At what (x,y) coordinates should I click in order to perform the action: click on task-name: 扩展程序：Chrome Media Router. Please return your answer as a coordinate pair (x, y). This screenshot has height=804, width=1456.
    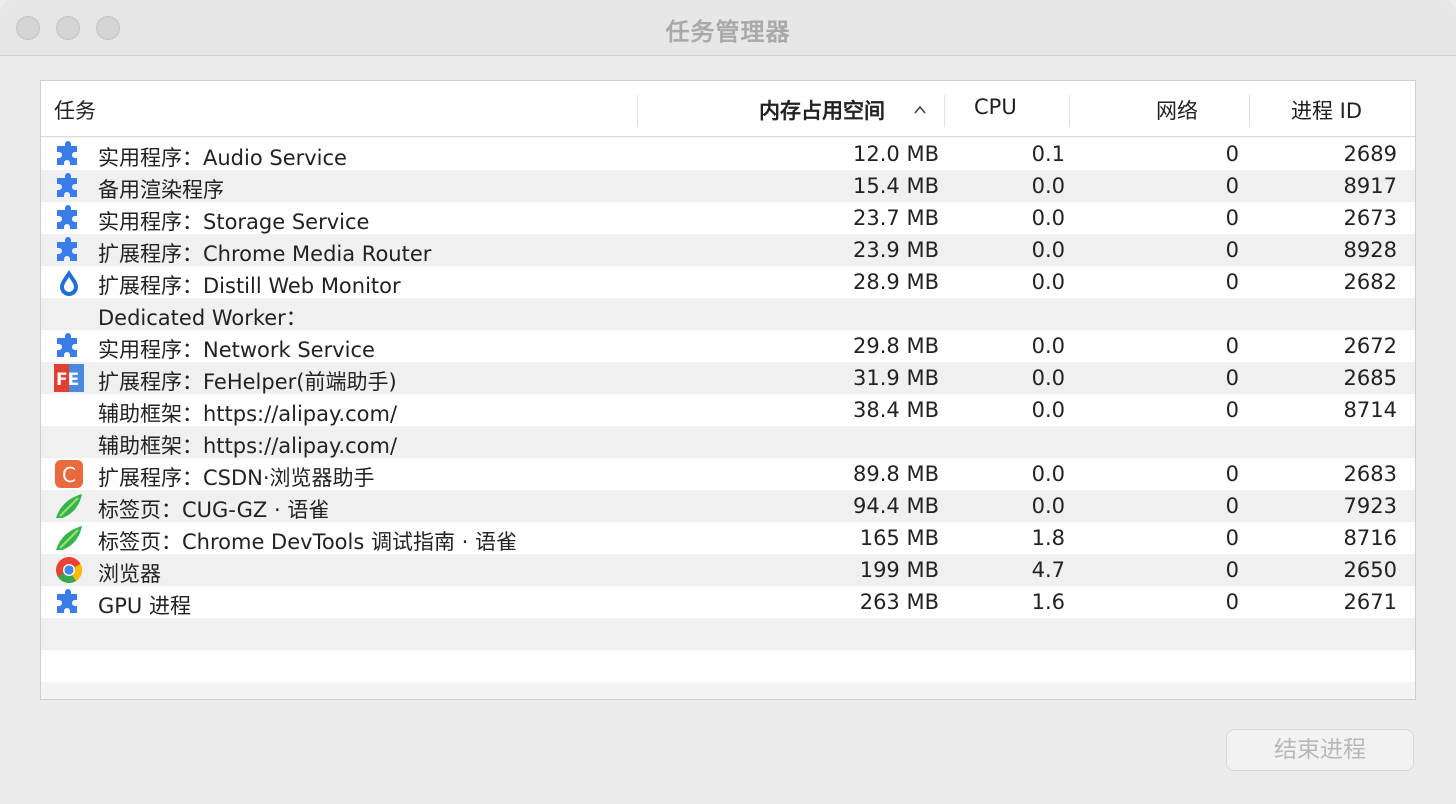
    Looking at the image, I should click on (265, 254).